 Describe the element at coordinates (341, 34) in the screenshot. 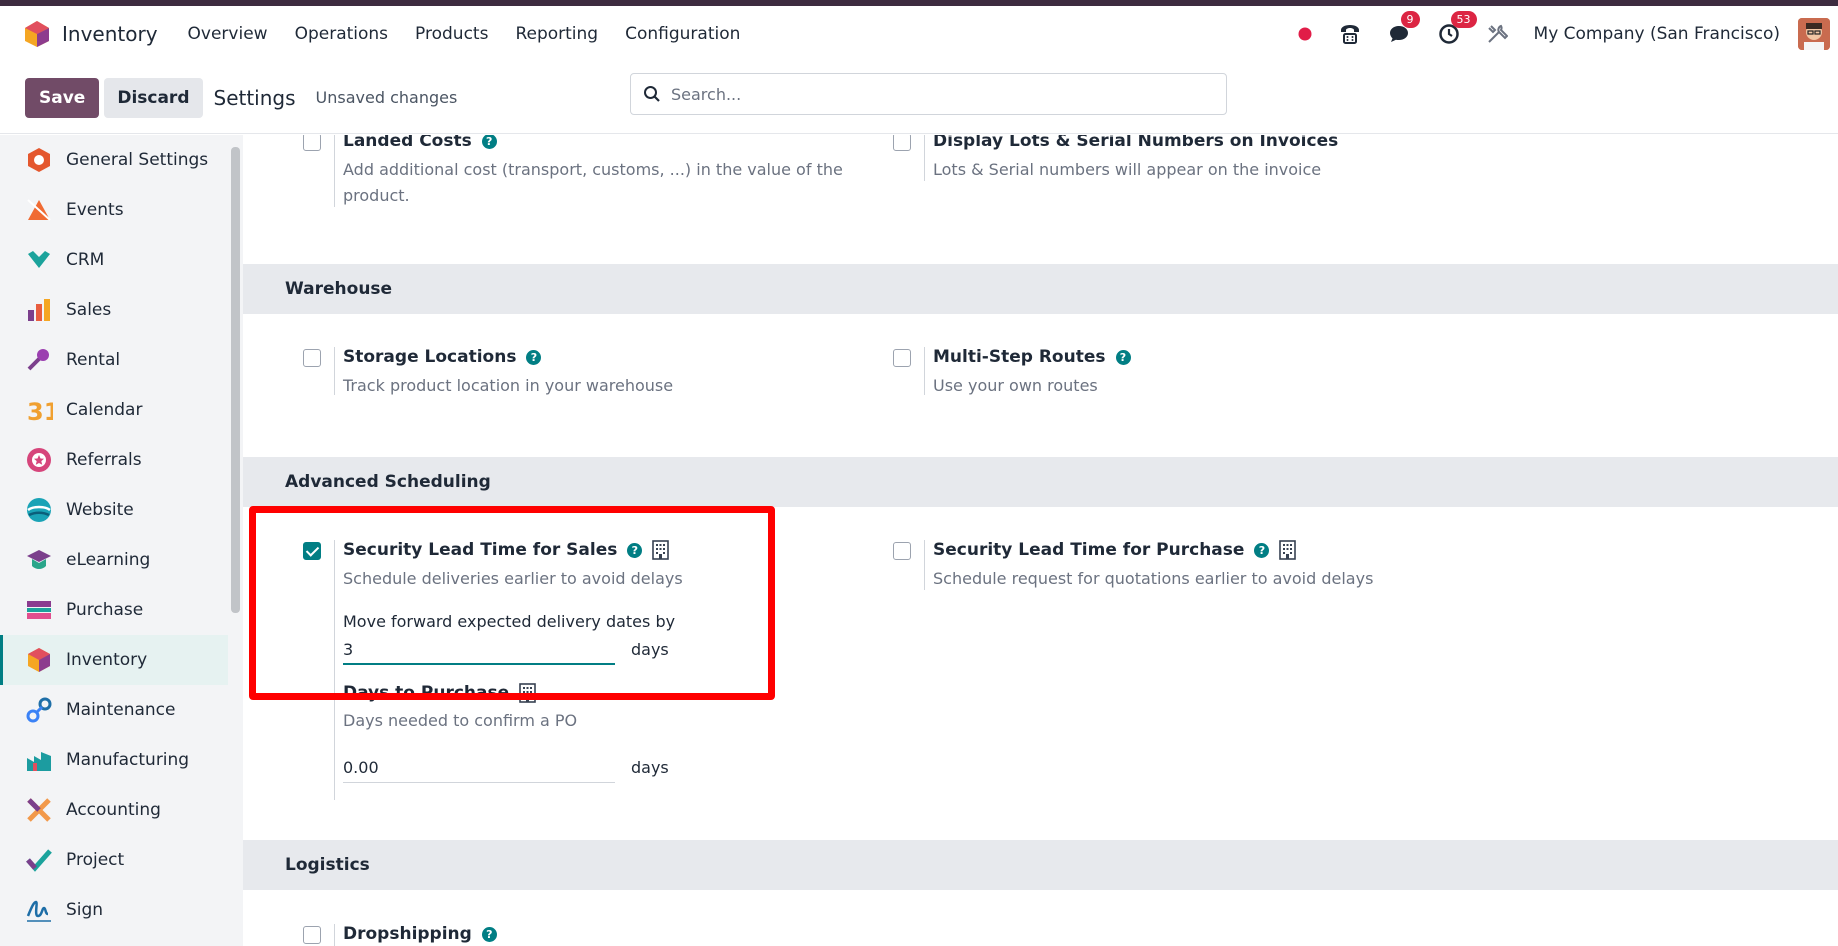

I see `menu-operations: Operations` at that location.